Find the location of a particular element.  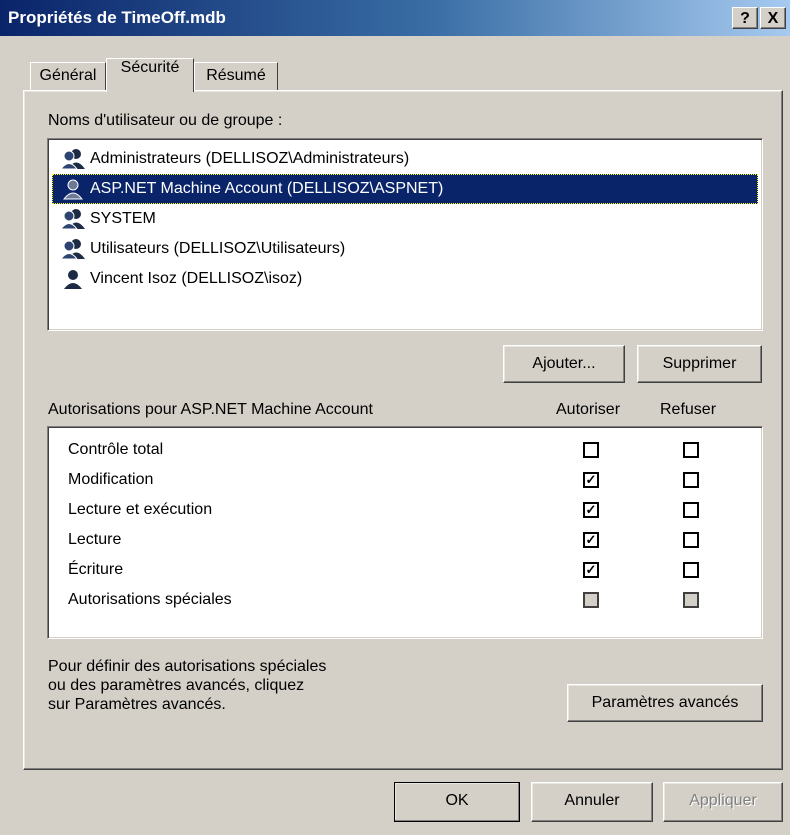

users-label: Noms d'utilisateur ou de groupe : is located at coordinates (165, 121).